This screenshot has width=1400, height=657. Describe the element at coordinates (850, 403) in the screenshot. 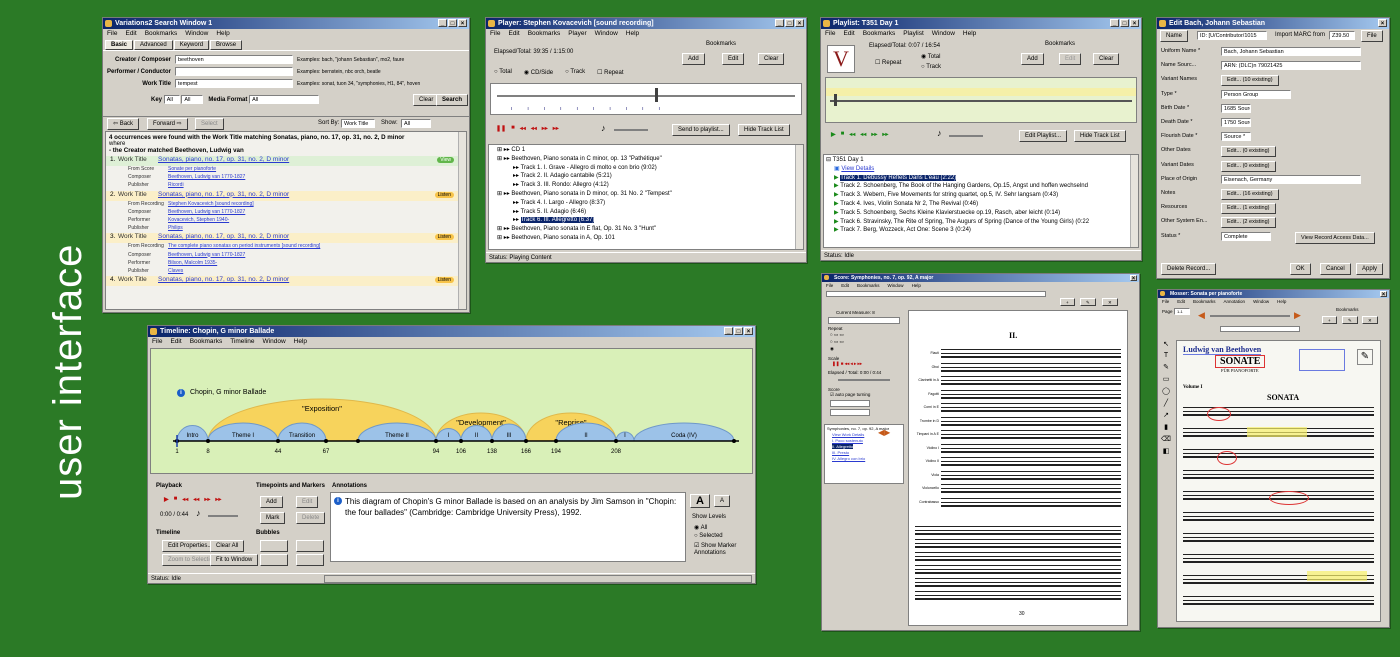

I see `page-select` at that location.